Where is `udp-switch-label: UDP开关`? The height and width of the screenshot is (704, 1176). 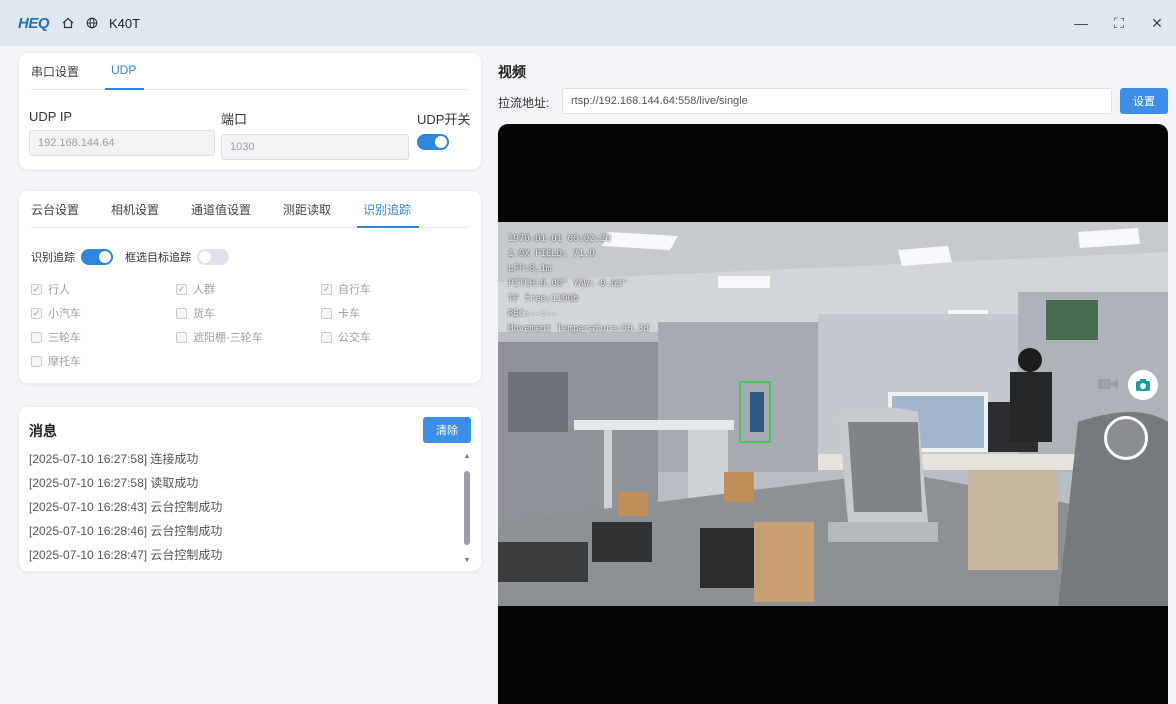
udp-switch-label: UDP开关 is located at coordinates (444, 119).